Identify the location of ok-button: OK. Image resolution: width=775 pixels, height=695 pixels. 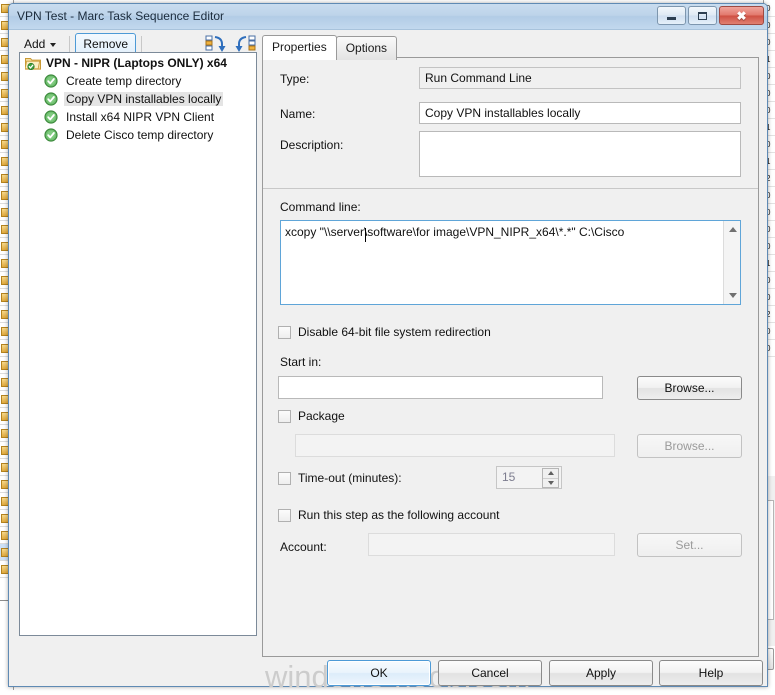
(379, 673).